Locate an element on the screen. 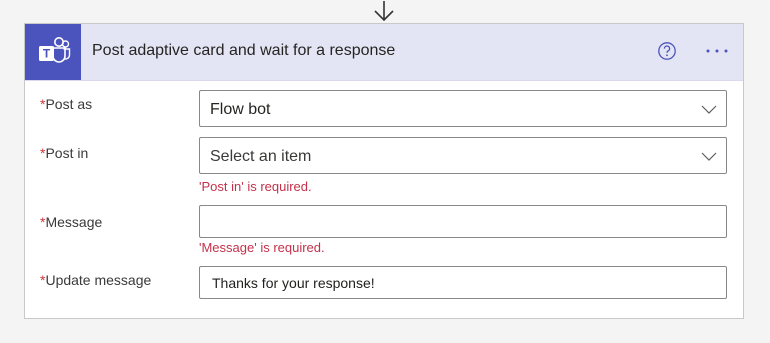 Image resolution: width=770 pixels, height=343 pixels. message-input is located at coordinates (463, 221).